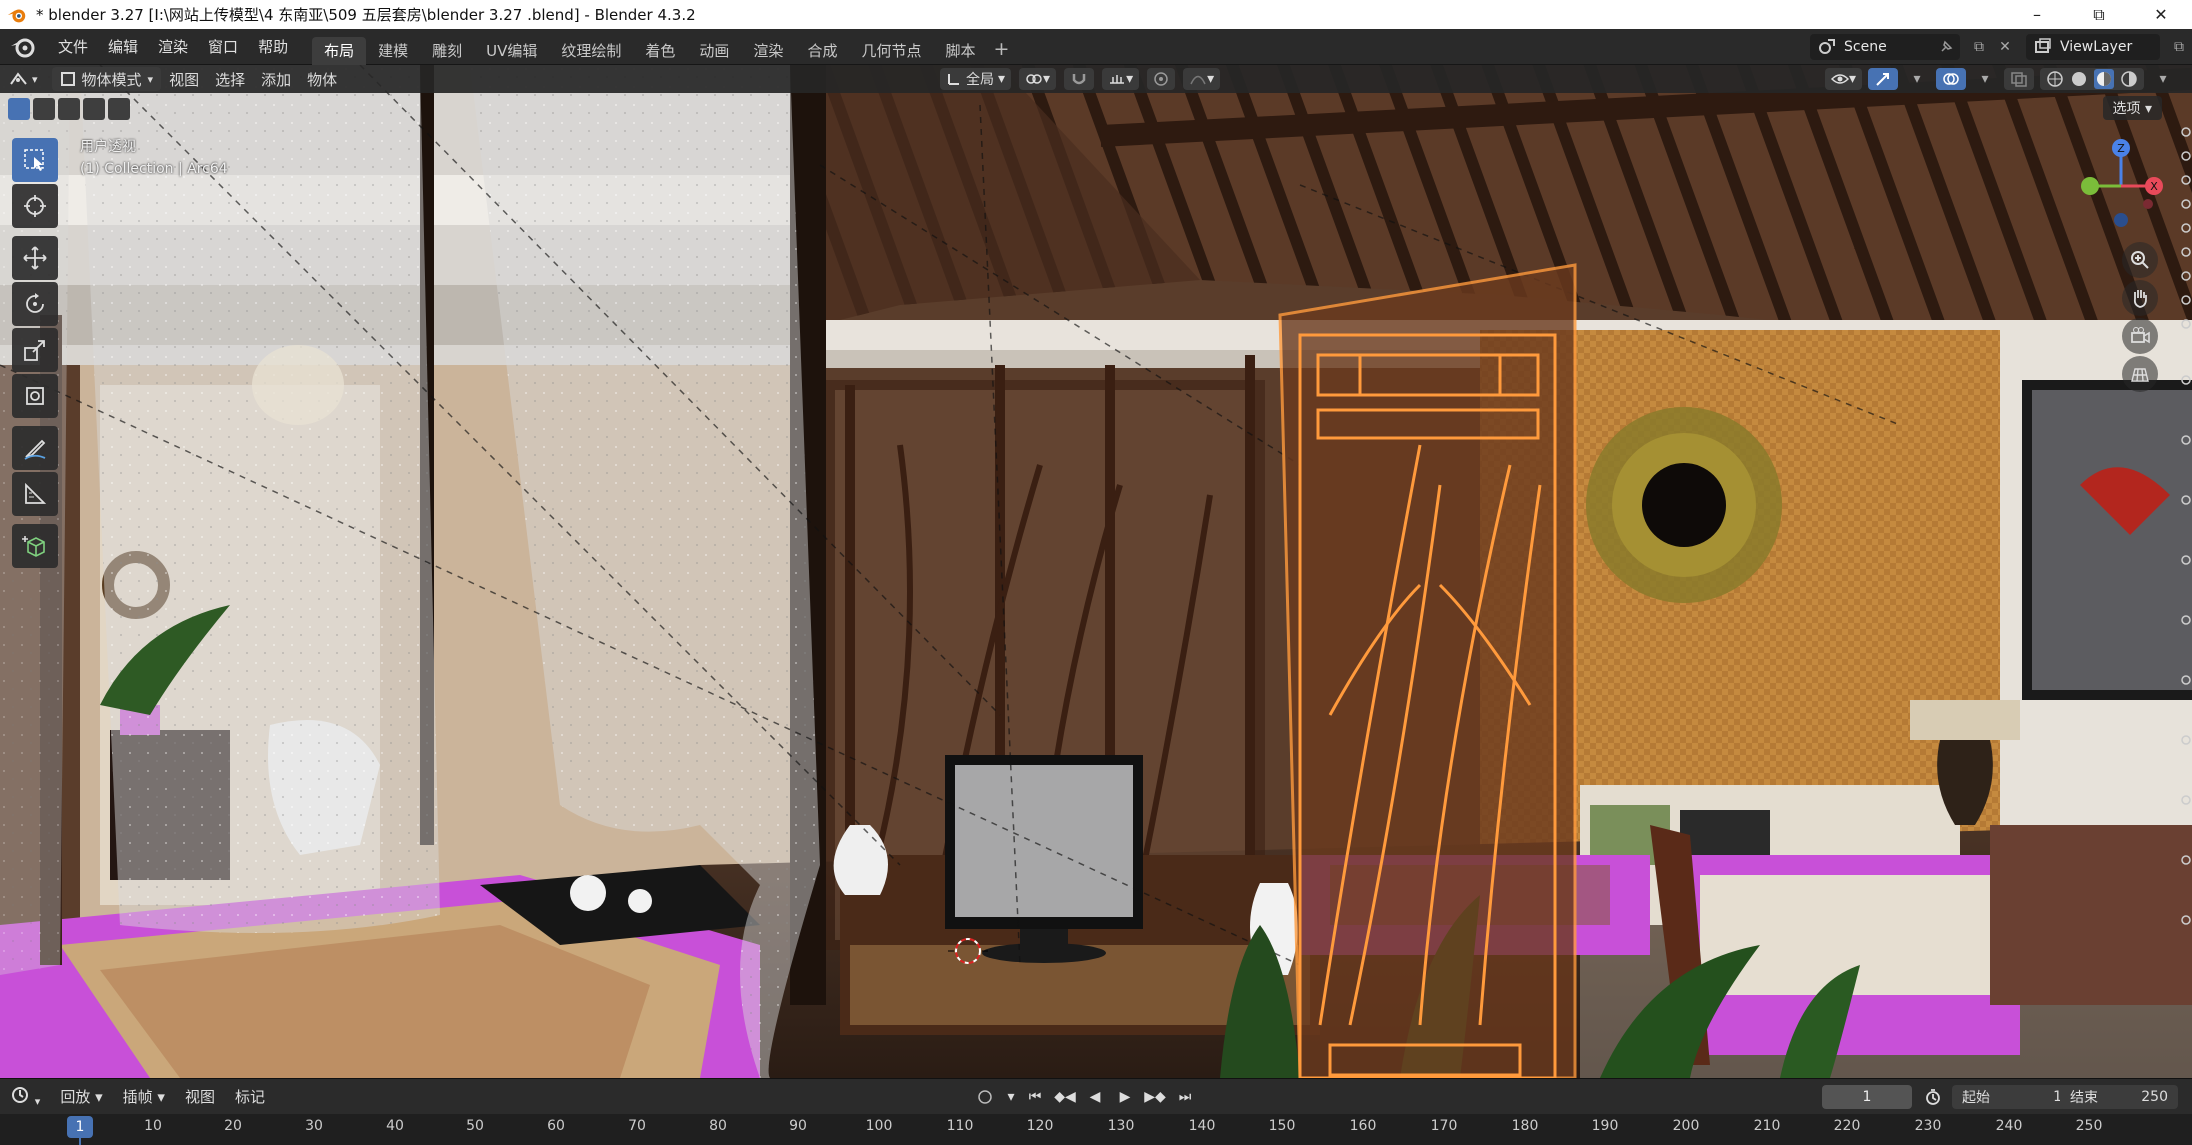  What do you see at coordinates (23, 47) in the screenshot?
I see `blender-menu-icon` at bounding box center [23, 47].